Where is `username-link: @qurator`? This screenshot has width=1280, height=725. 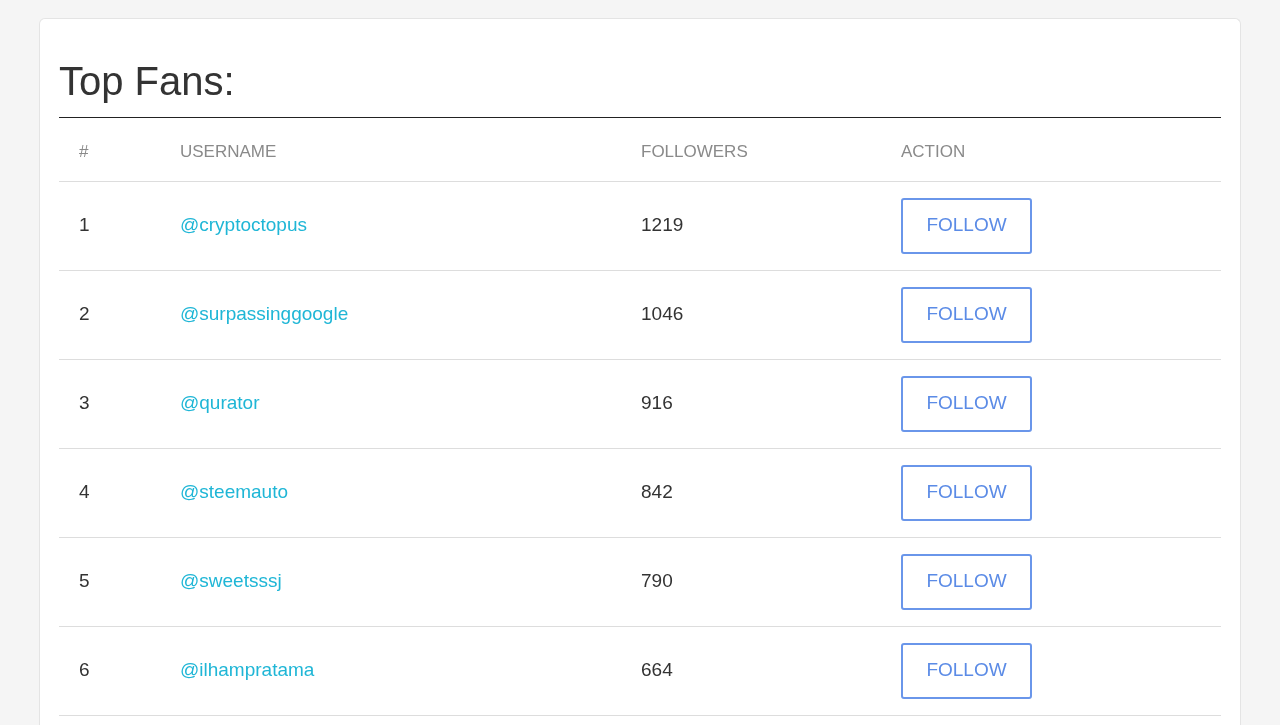 username-link: @qurator is located at coordinates (220, 403).